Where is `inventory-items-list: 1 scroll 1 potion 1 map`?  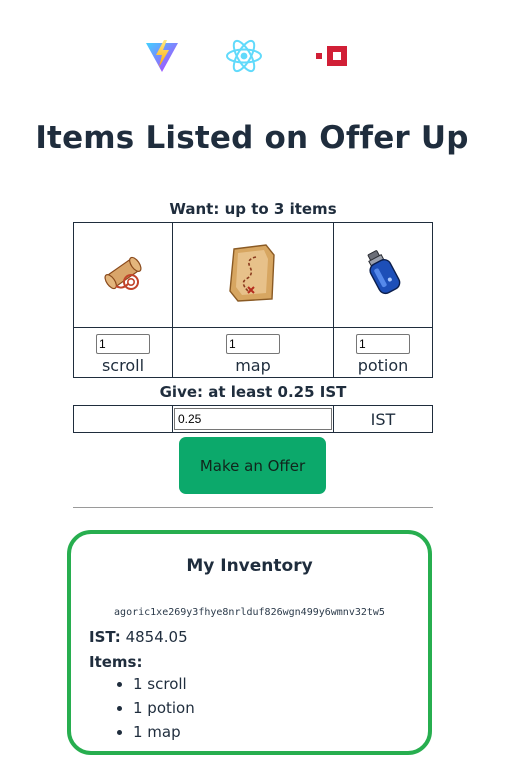
inventory-items-list: 1 scroll 1 potion 1 map is located at coordinates (144, 706).